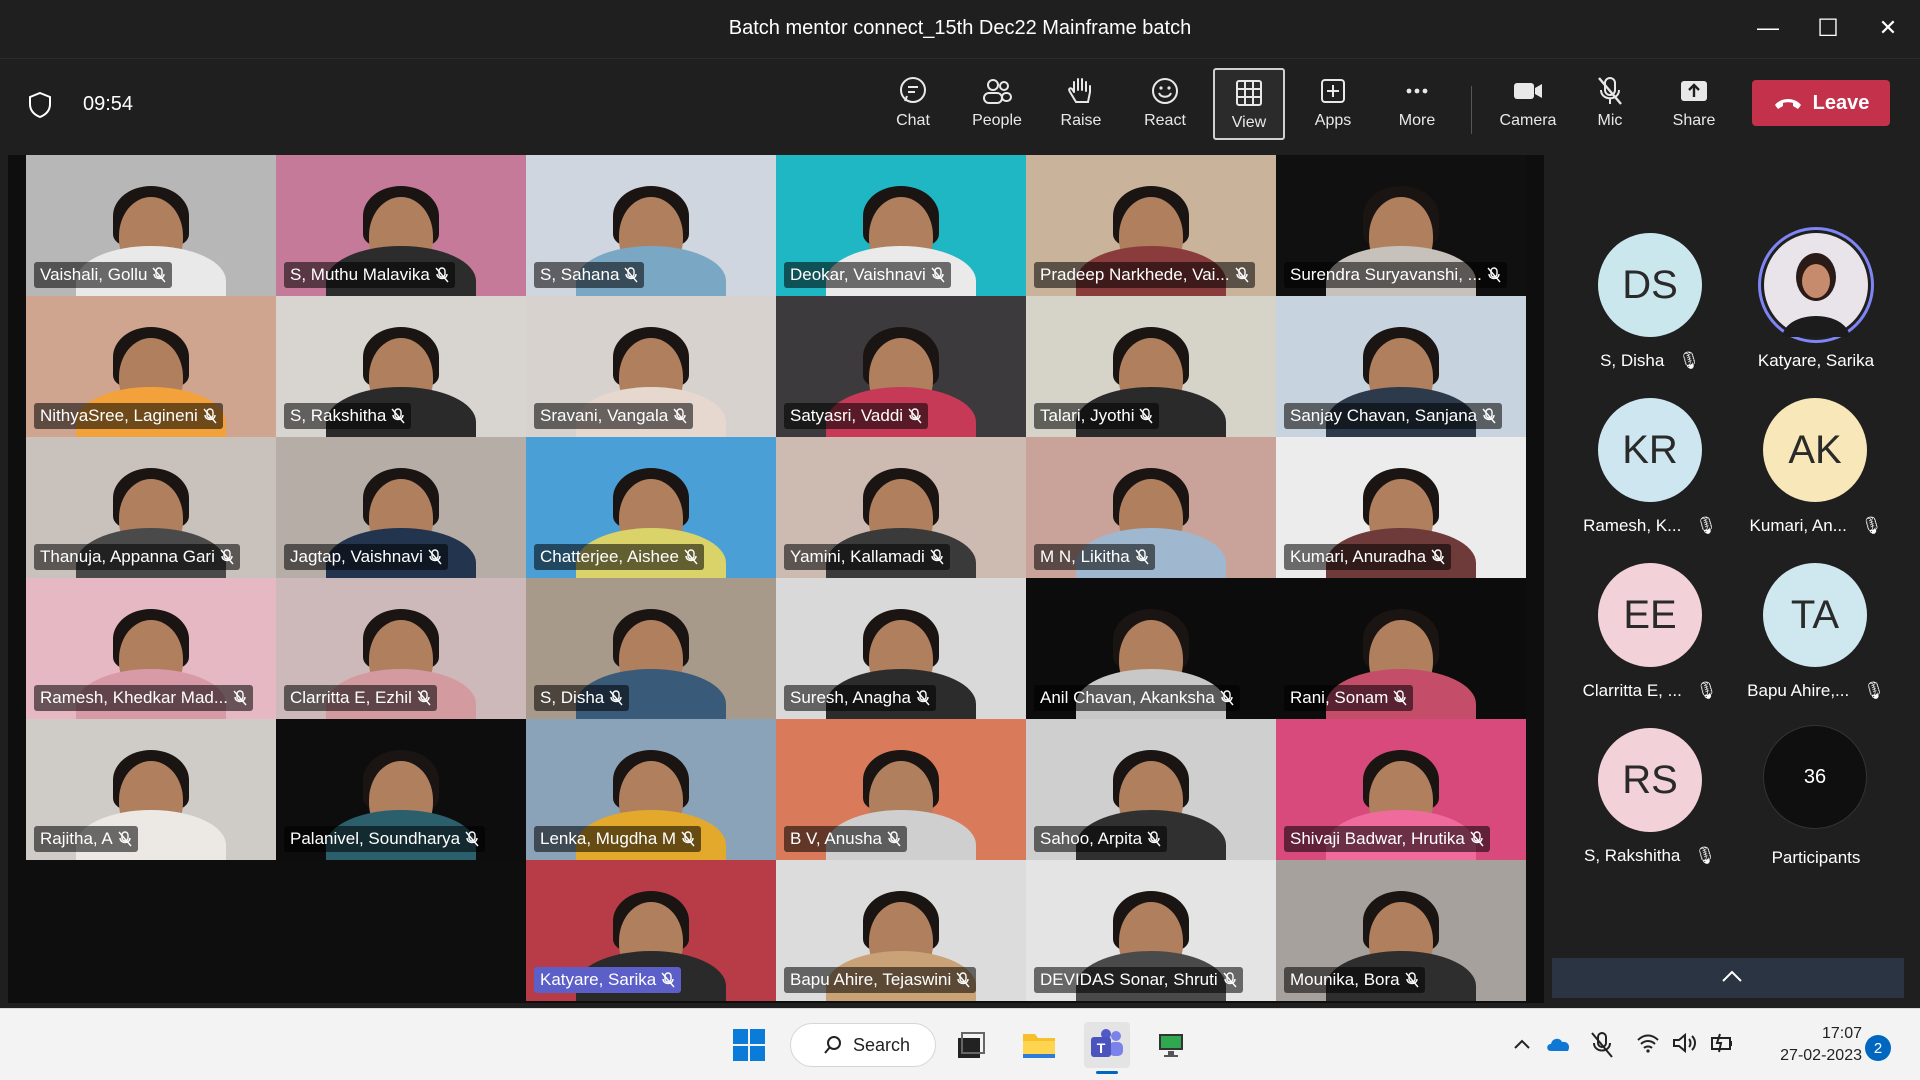  What do you see at coordinates (901, 366) in the screenshot?
I see `participant-video-tile: Satyasri, Vaddi` at bounding box center [901, 366].